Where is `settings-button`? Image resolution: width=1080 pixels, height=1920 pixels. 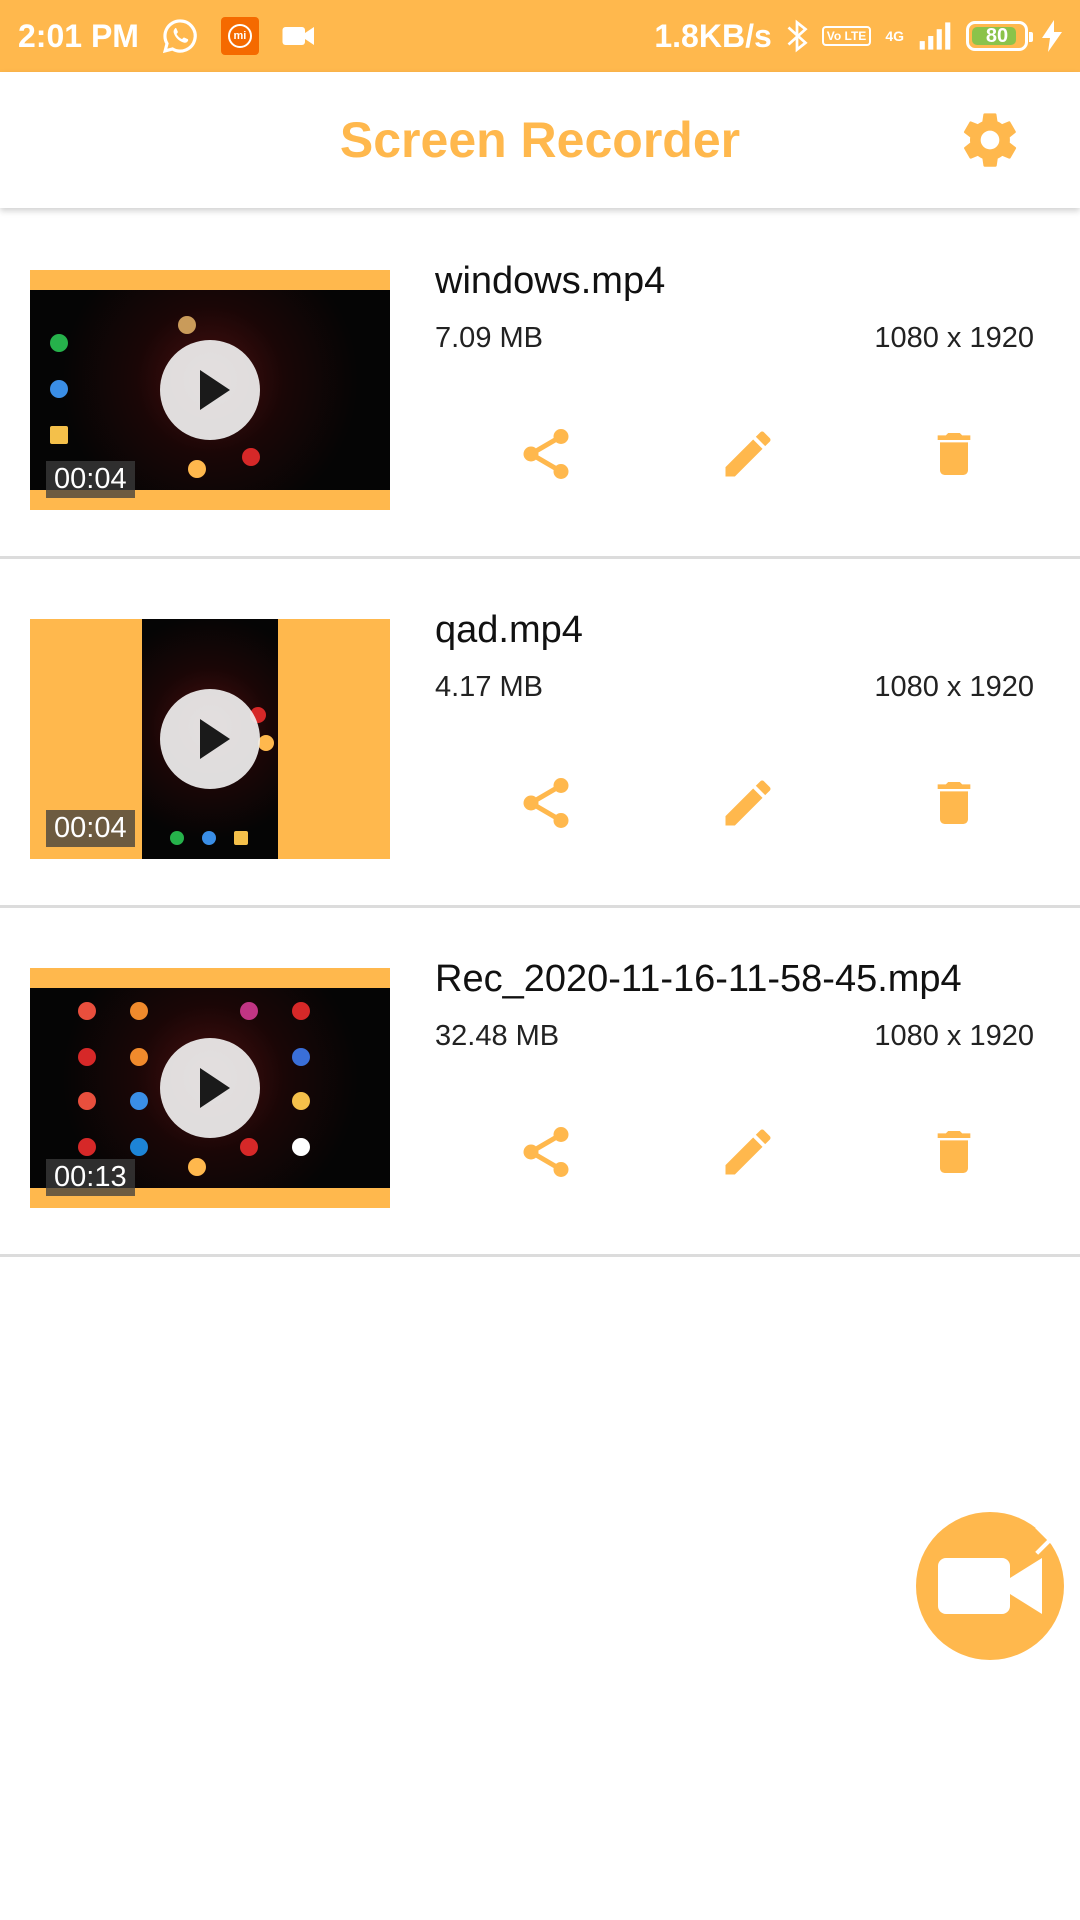 settings-button is located at coordinates (990, 140).